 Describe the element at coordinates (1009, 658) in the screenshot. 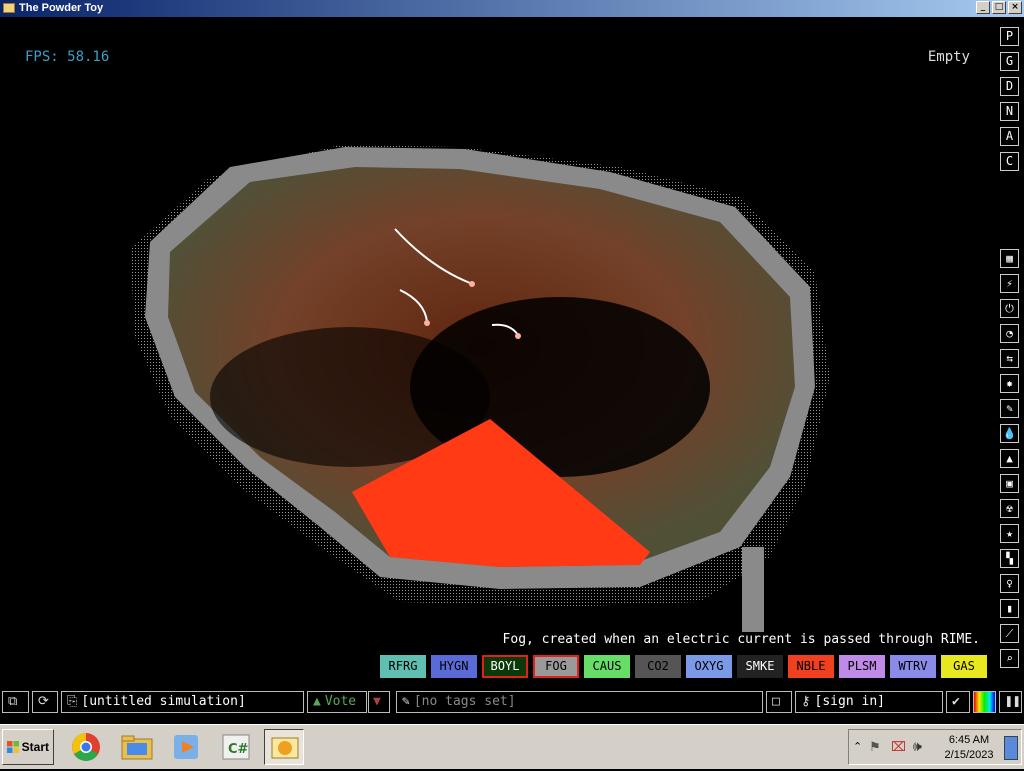

I see `search-category-button: ⌕` at that location.